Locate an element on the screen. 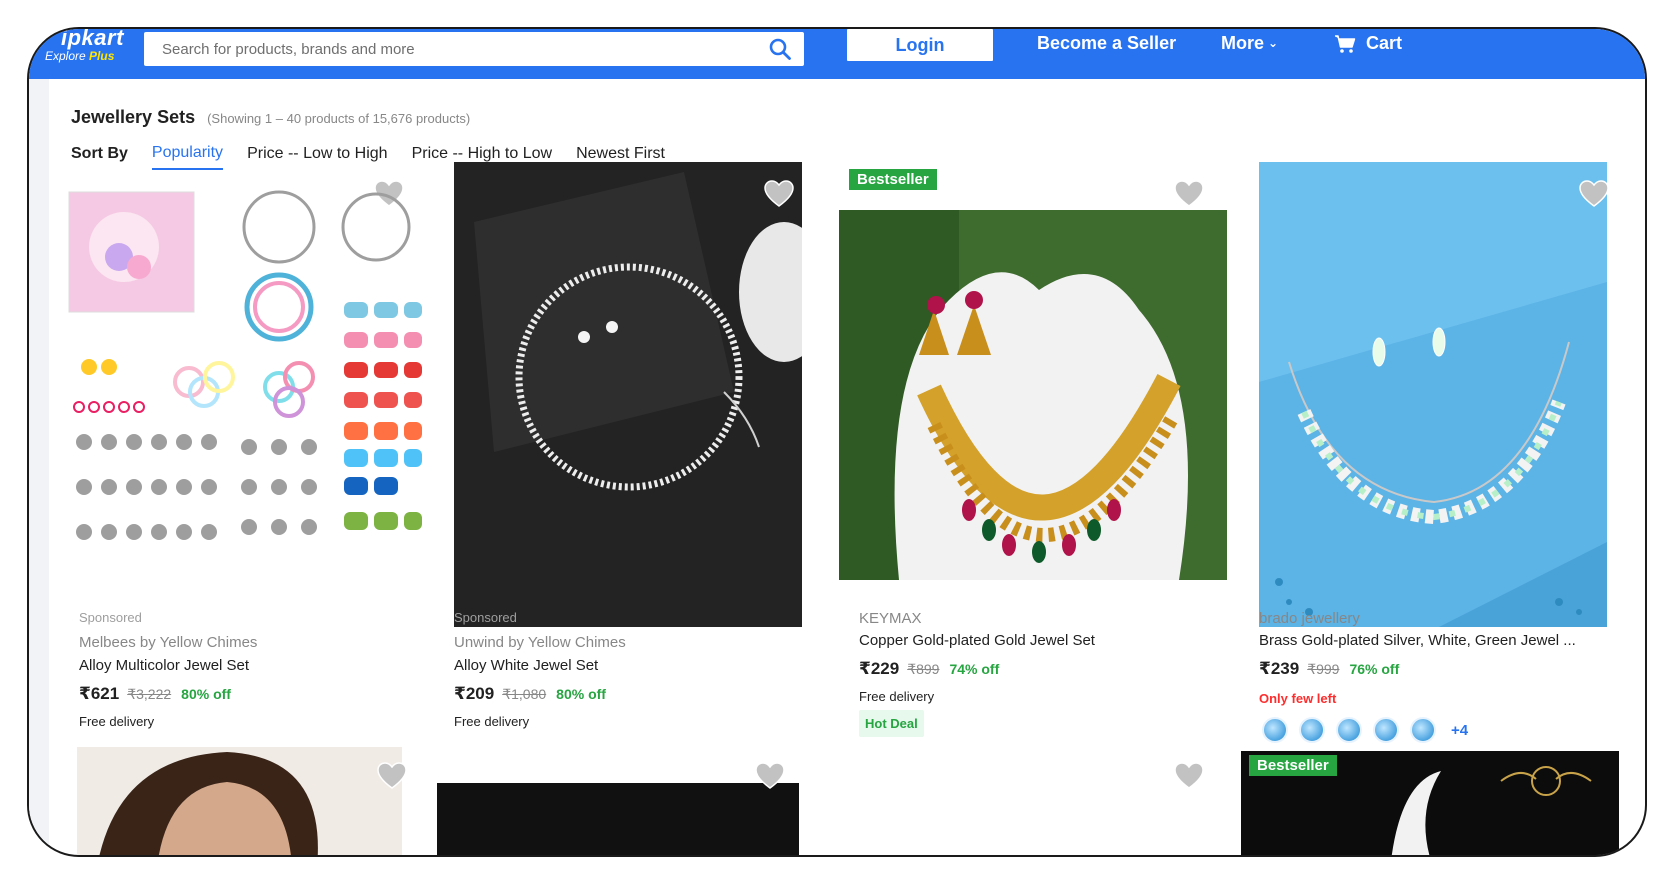 This screenshot has height=881, width=1673. product-mrp: ₹899 is located at coordinates (923, 669).